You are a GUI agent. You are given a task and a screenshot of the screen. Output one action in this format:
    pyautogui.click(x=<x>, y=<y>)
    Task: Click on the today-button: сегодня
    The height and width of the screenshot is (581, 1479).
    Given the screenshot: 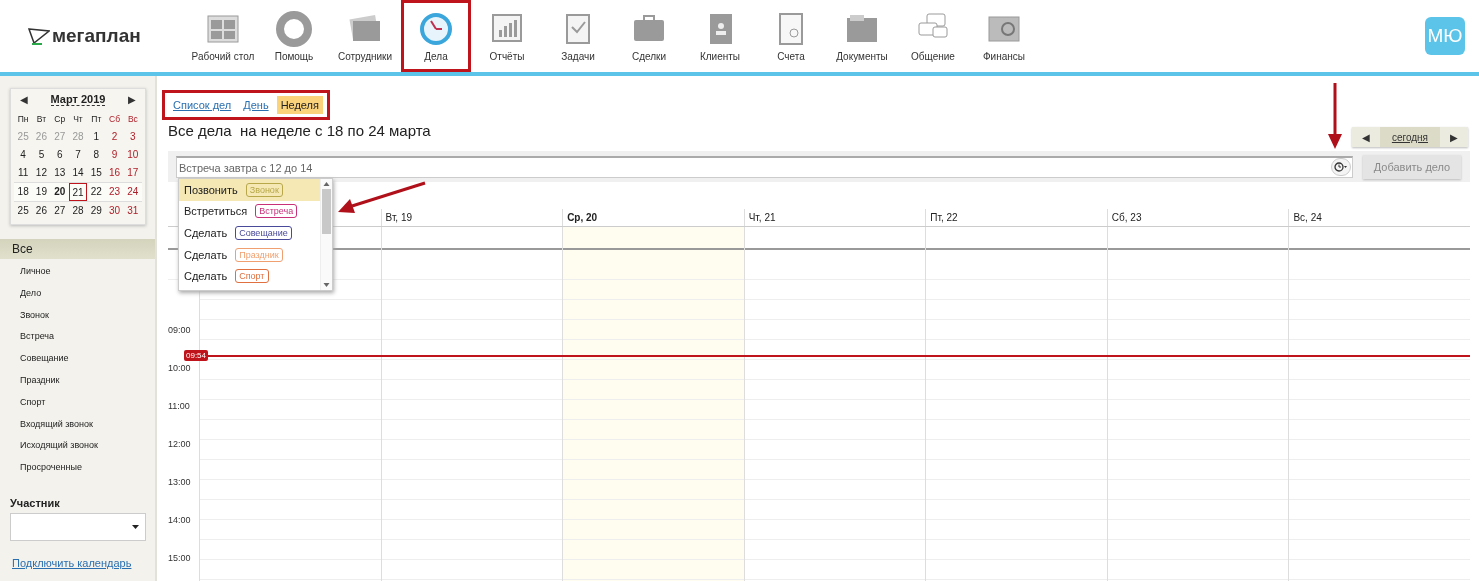 What is the action you would take?
    pyautogui.click(x=1409, y=137)
    